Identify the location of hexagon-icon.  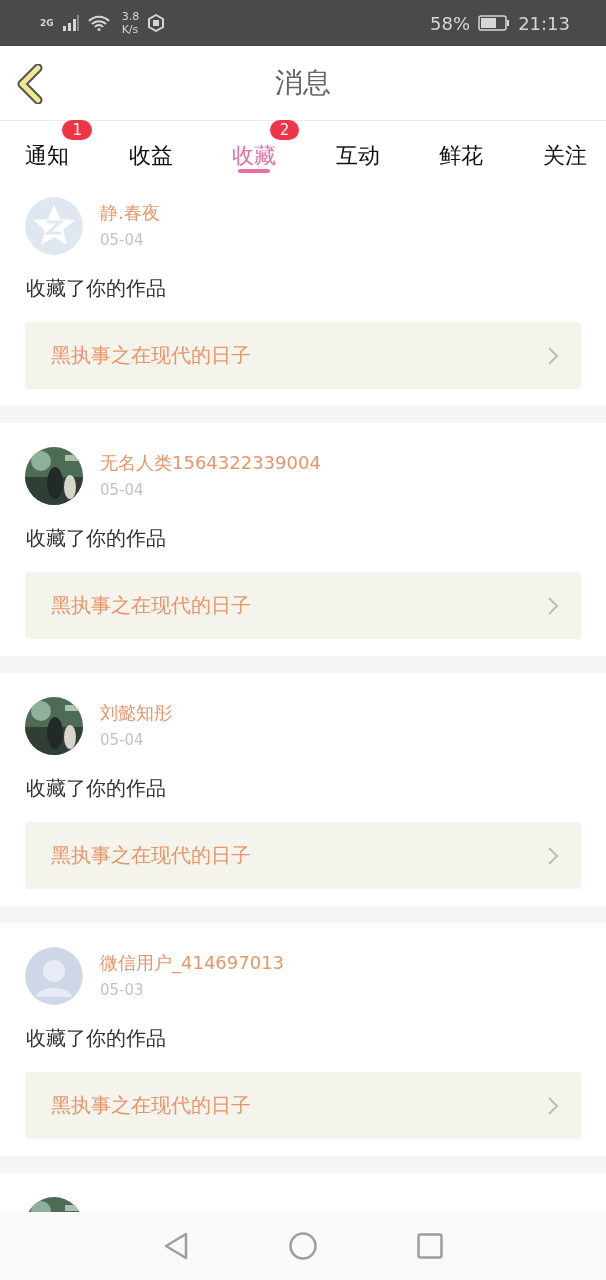
(156, 23).